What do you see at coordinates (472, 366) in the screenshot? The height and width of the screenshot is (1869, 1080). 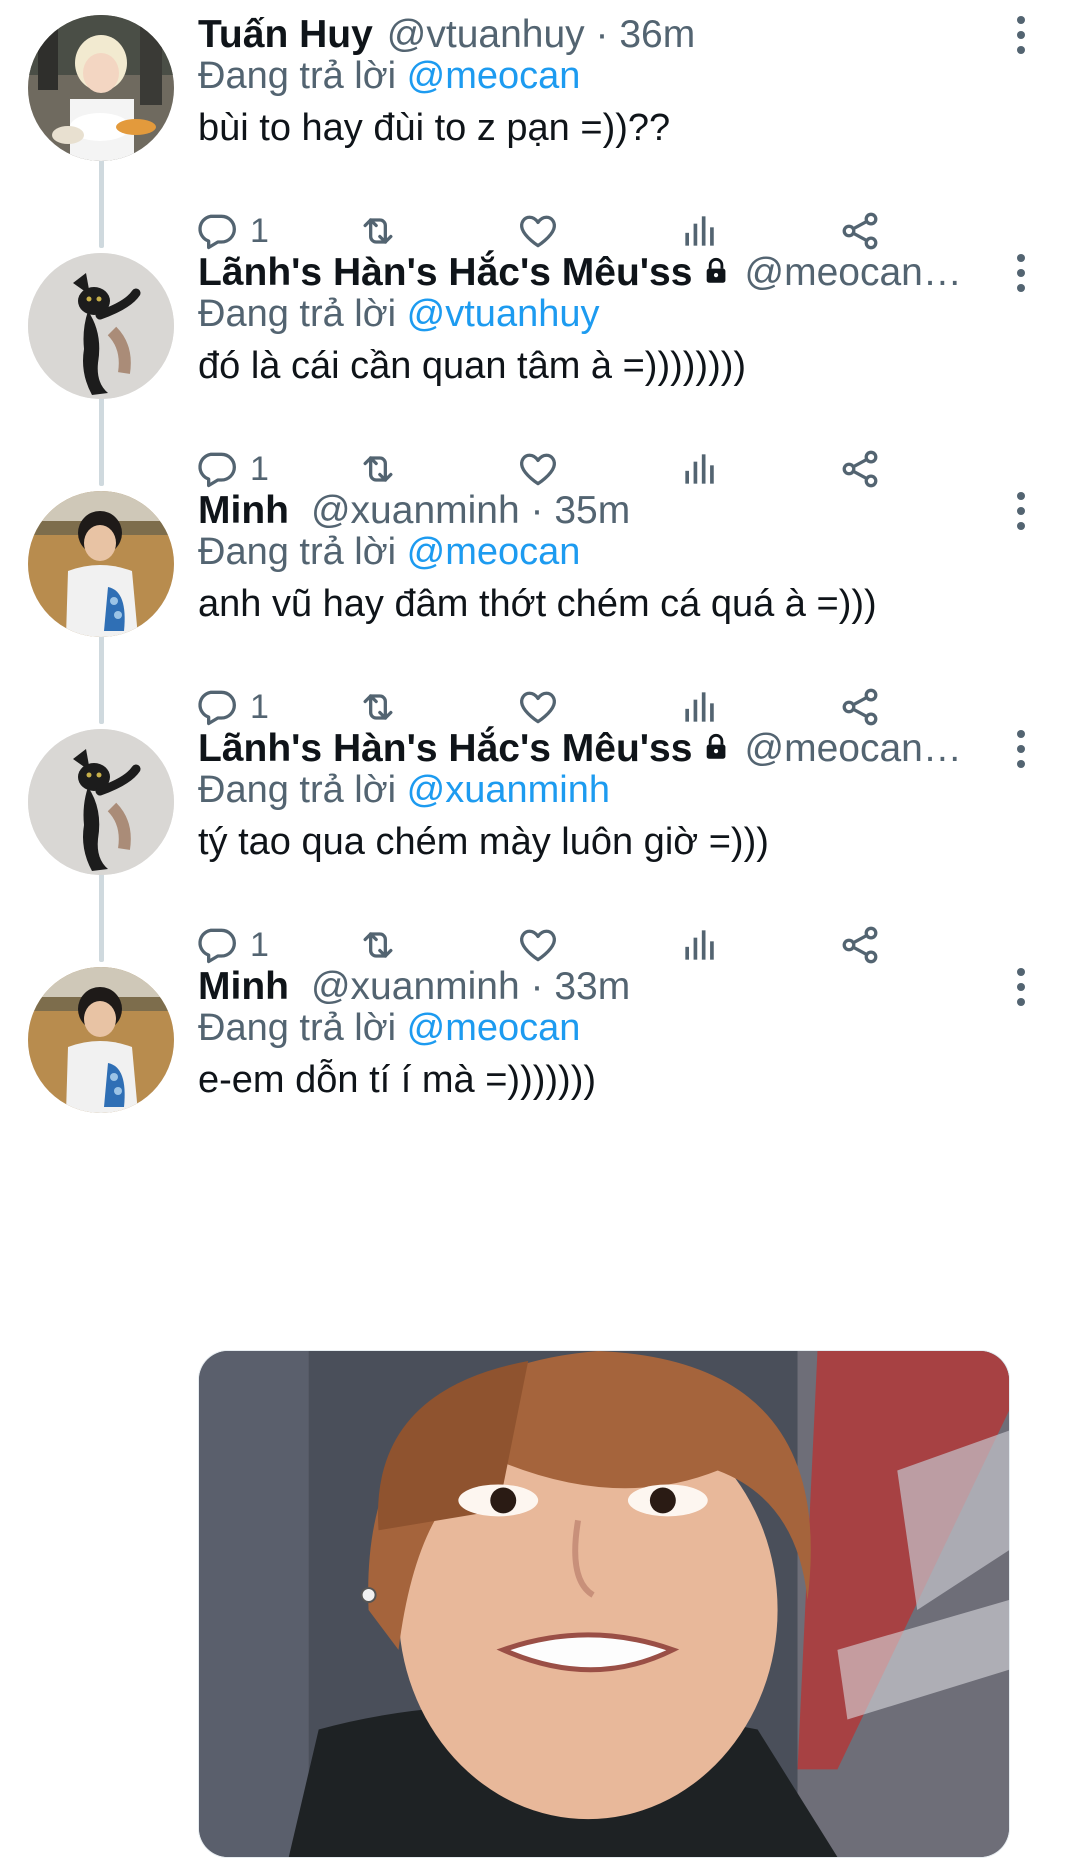 I see `tweet-text: đó là cái cần quan tâm à =))))))))` at bounding box center [472, 366].